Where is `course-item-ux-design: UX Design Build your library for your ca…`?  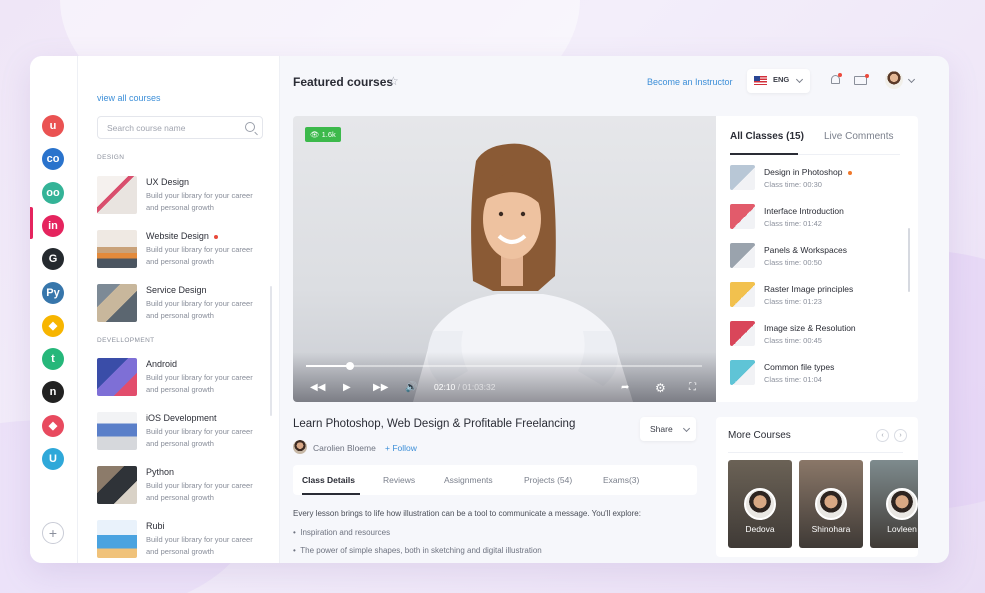 course-item-ux-design: UX Design Build your library for your ca… is located at coordinates (182, 196).